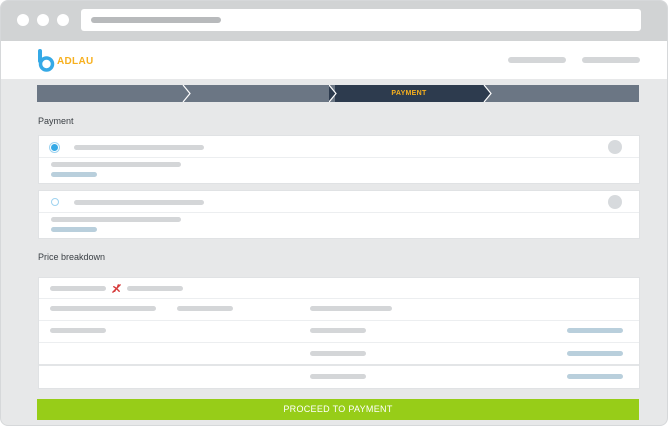 Image resolution: width=668 pixels, height=426 pixels. Describe the element at coordinates (361, 20) in the screenshot. I see `address-bar` at that location.